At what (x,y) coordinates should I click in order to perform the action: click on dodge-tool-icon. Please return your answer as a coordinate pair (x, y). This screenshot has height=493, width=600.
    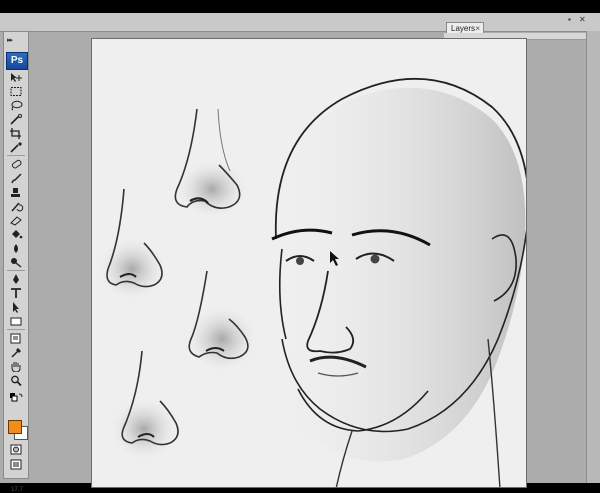
    Looking at the image, I should click on (16, 262).